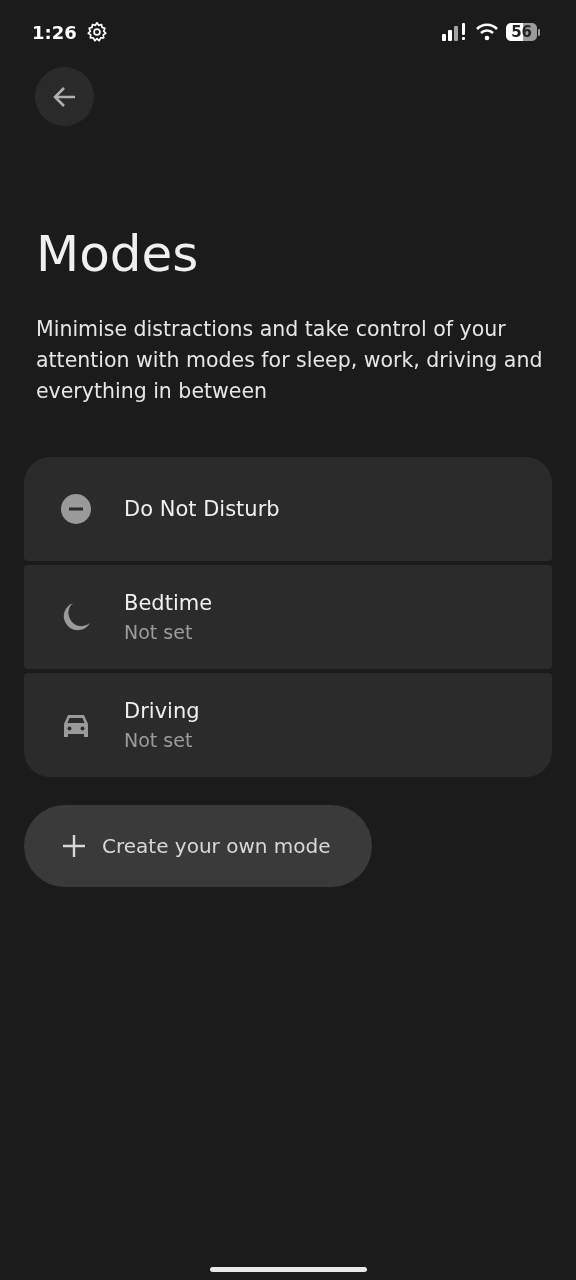 The height and width of the screenshot is (1280, 576). I want to click on page-title: Modes, so click(118, 254).